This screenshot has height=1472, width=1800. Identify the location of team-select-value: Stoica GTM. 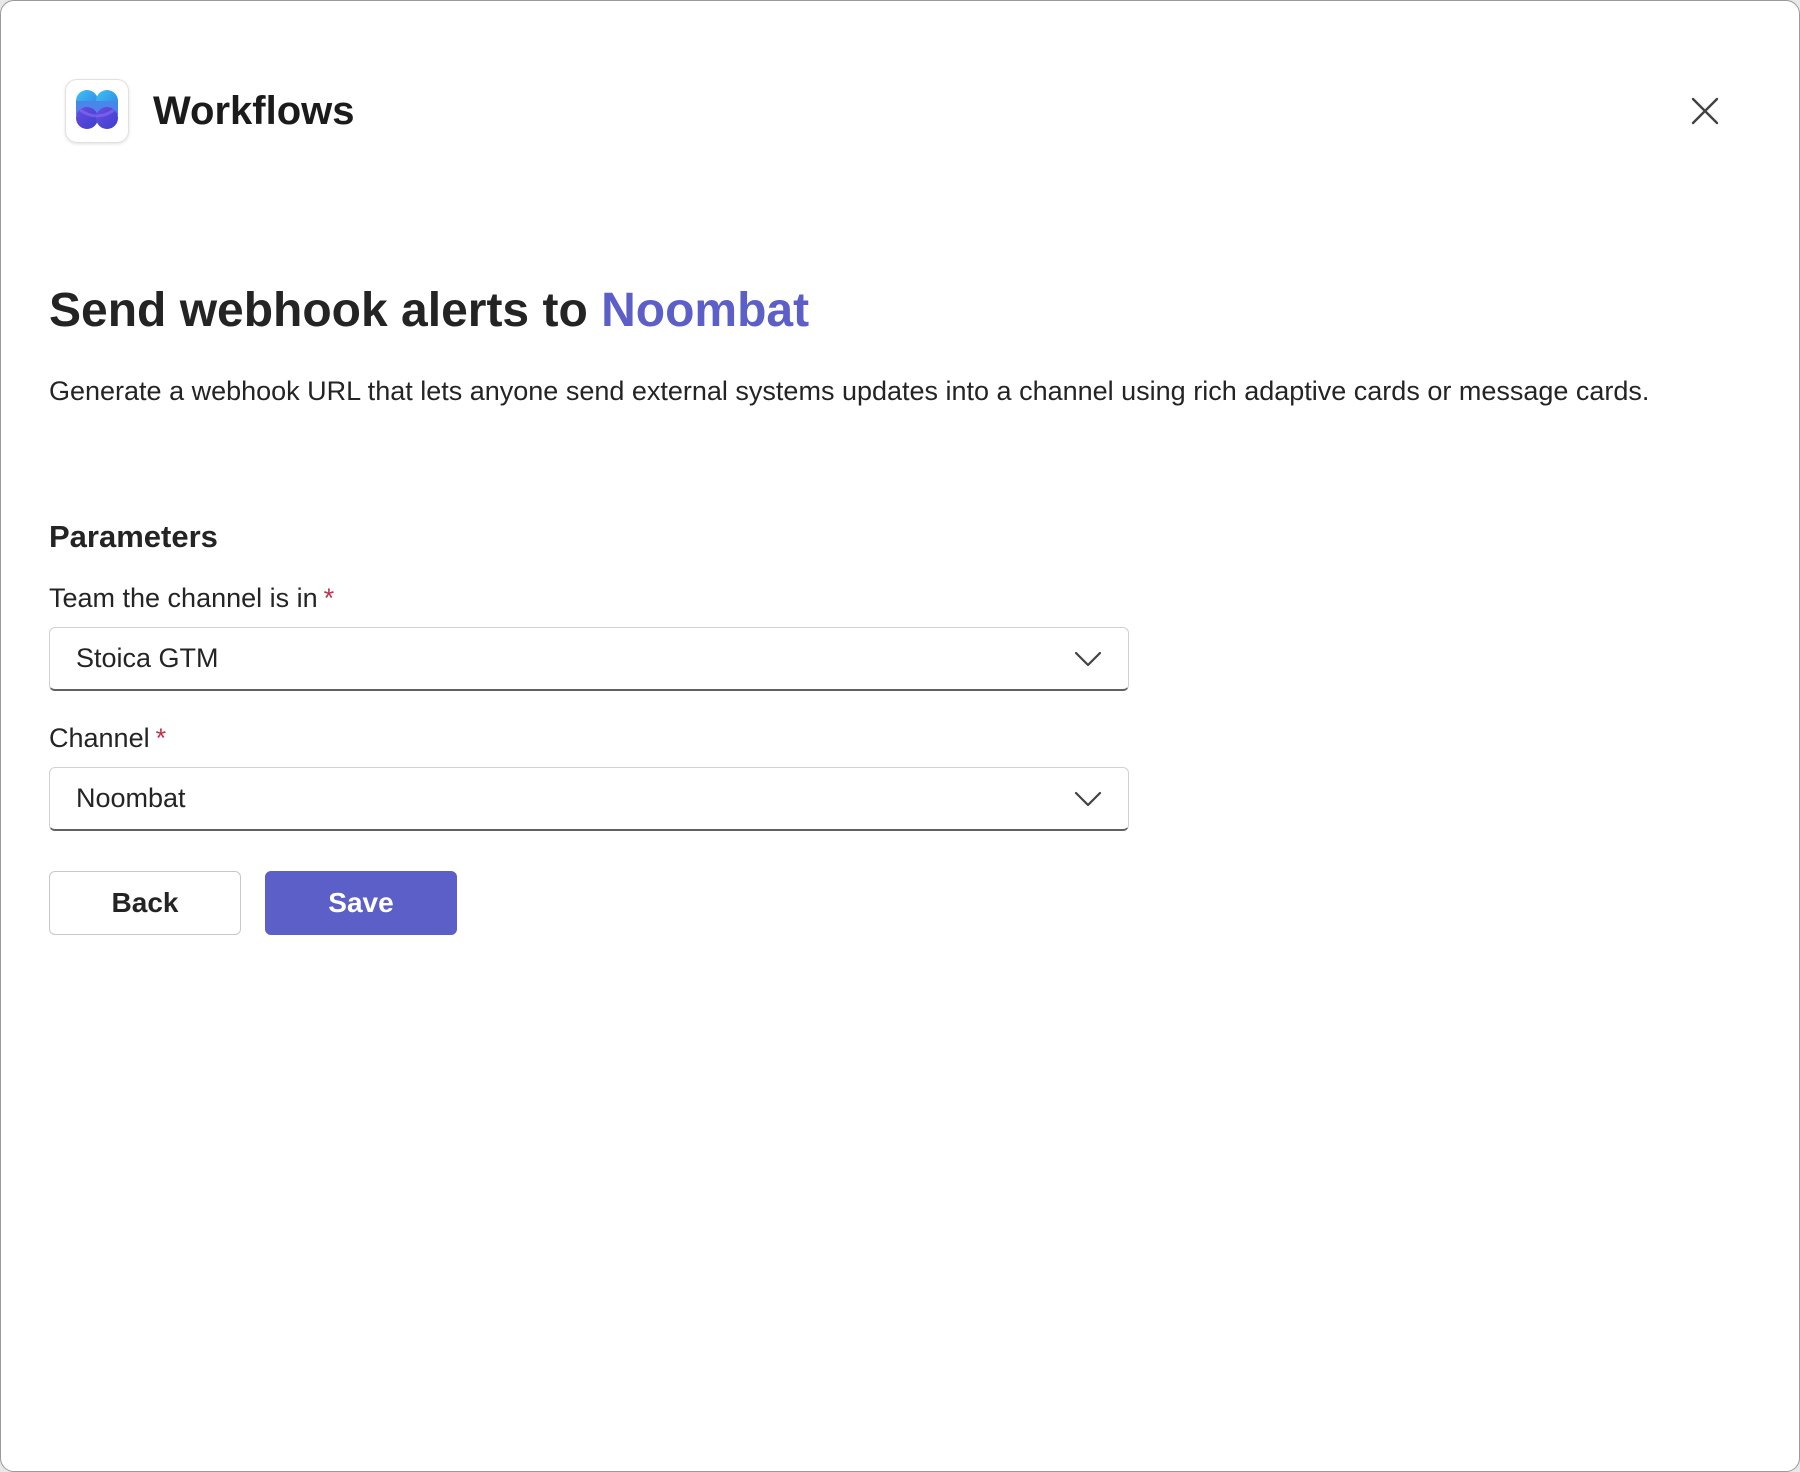
(147, 658).